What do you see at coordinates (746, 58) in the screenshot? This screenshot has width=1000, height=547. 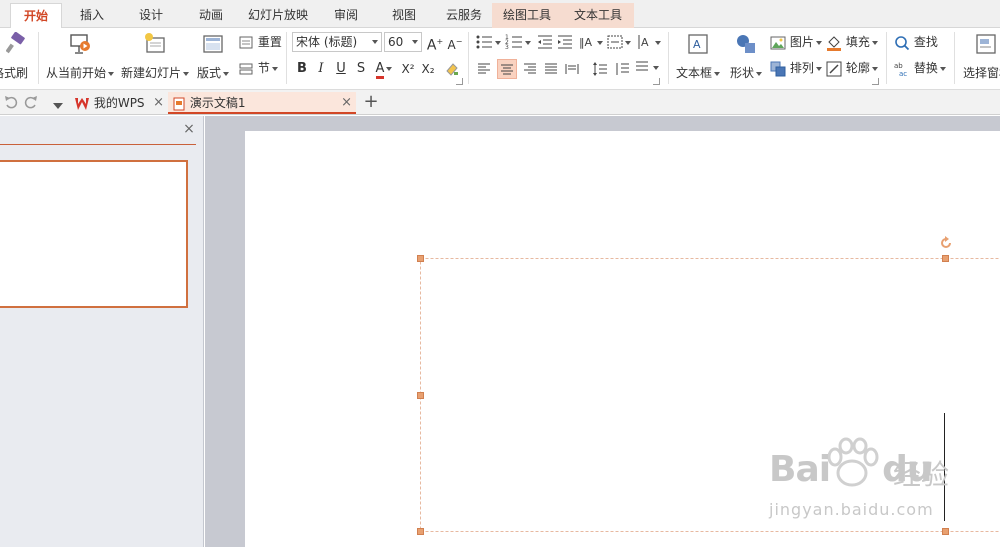 I see `shape-button: 形状` at bounding box center [746, 58].